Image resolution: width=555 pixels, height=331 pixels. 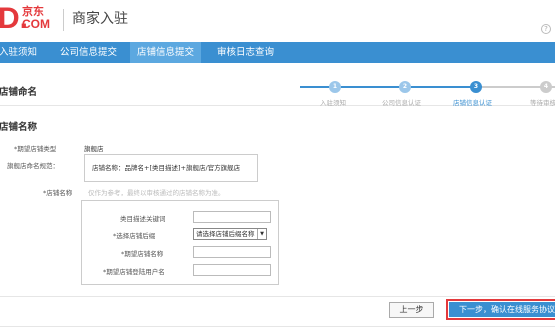 What do you see at coordinates (143, 219) in the screenshot?
I see `category-keyword-label: 类目描述关键词` at bounding box center [143, 219].